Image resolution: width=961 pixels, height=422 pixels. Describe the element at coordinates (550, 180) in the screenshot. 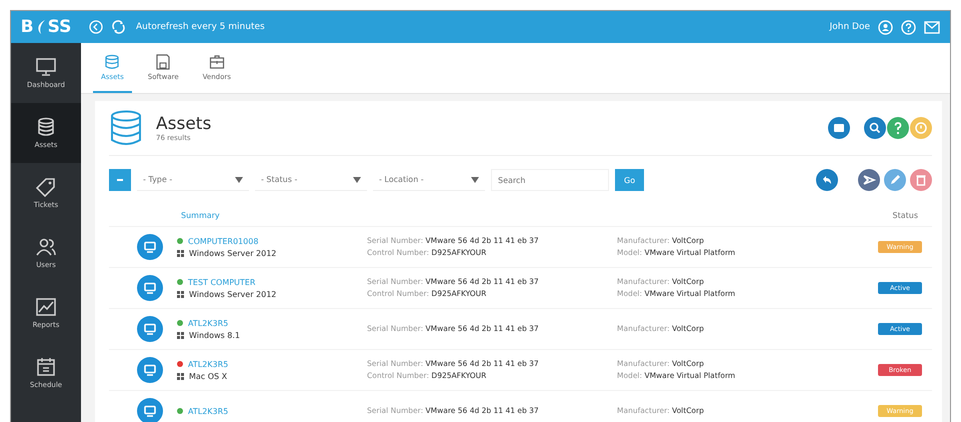

I see `search-field: Search` at that location.